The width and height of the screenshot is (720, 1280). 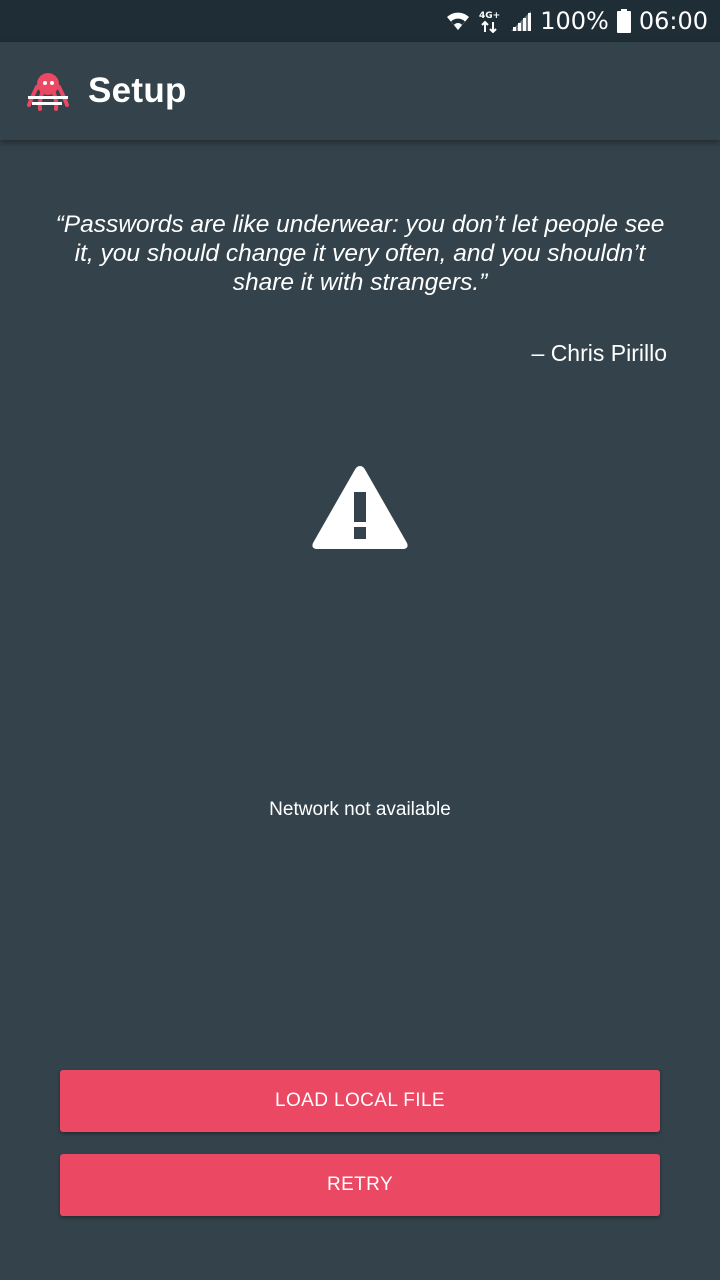 What do you see at coordinates (360, 1185) in the screenshot?
I see `retry-button: RETRY` at bounding box center [360, 1185].